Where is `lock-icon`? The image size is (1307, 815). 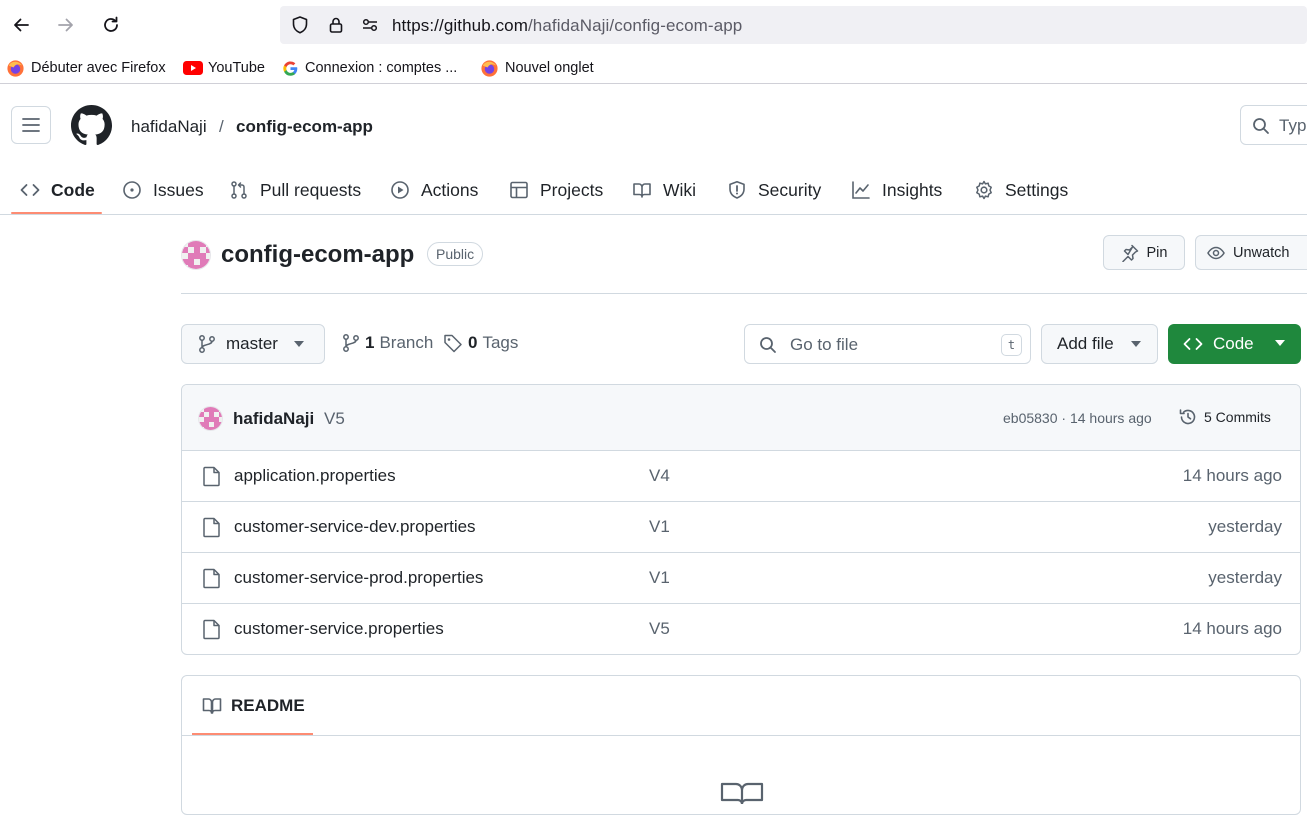 lock-icon is located at coordinates (336, 25).